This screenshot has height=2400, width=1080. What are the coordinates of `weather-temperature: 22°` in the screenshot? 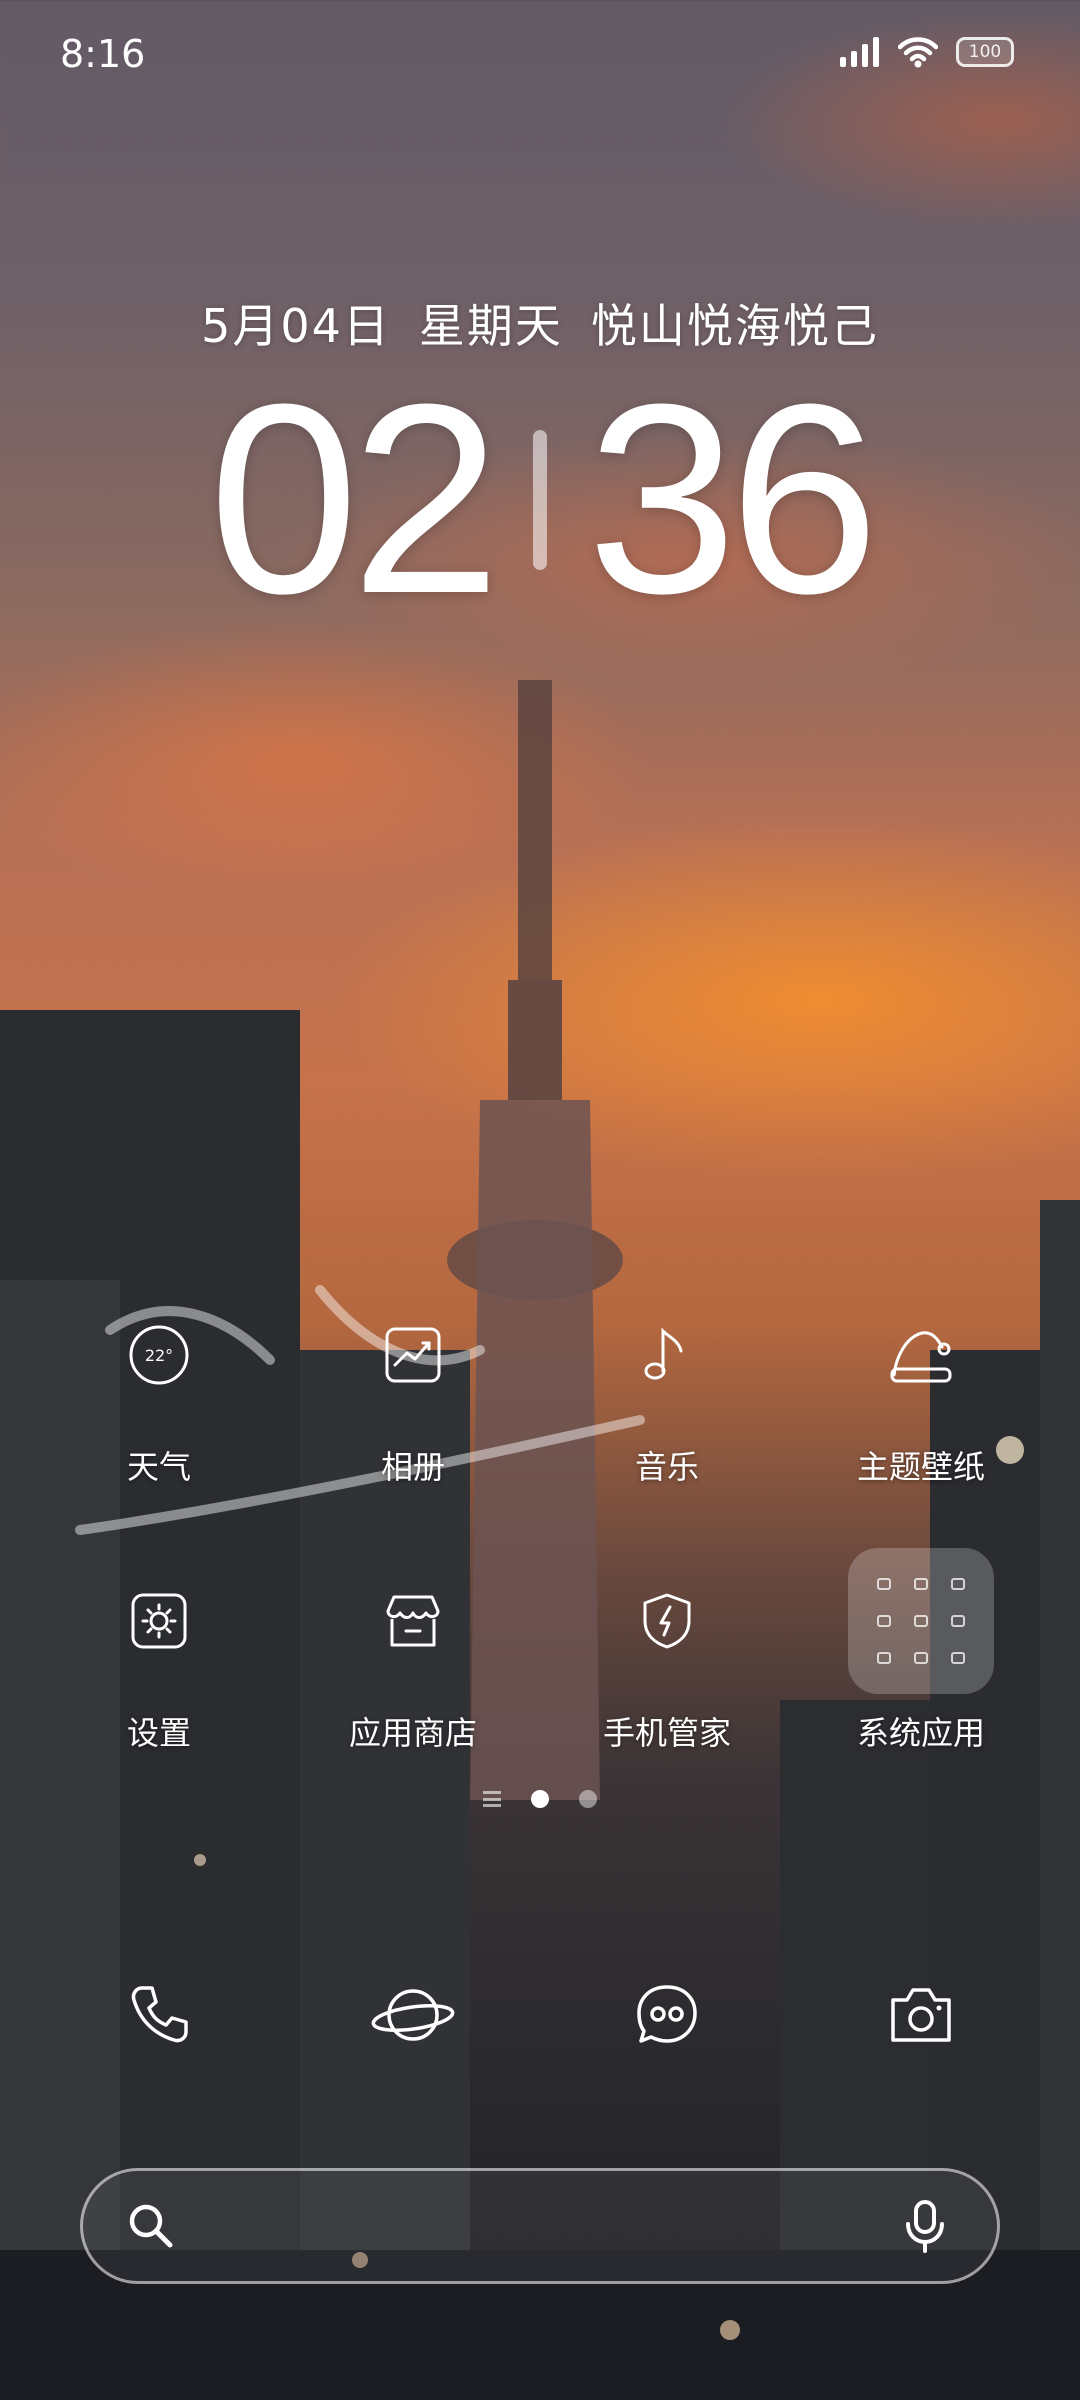 It's located at (159, 1355).